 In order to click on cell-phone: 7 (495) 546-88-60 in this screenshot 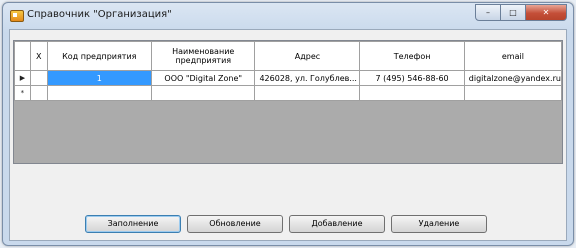, I will do `click(412, 78)`.